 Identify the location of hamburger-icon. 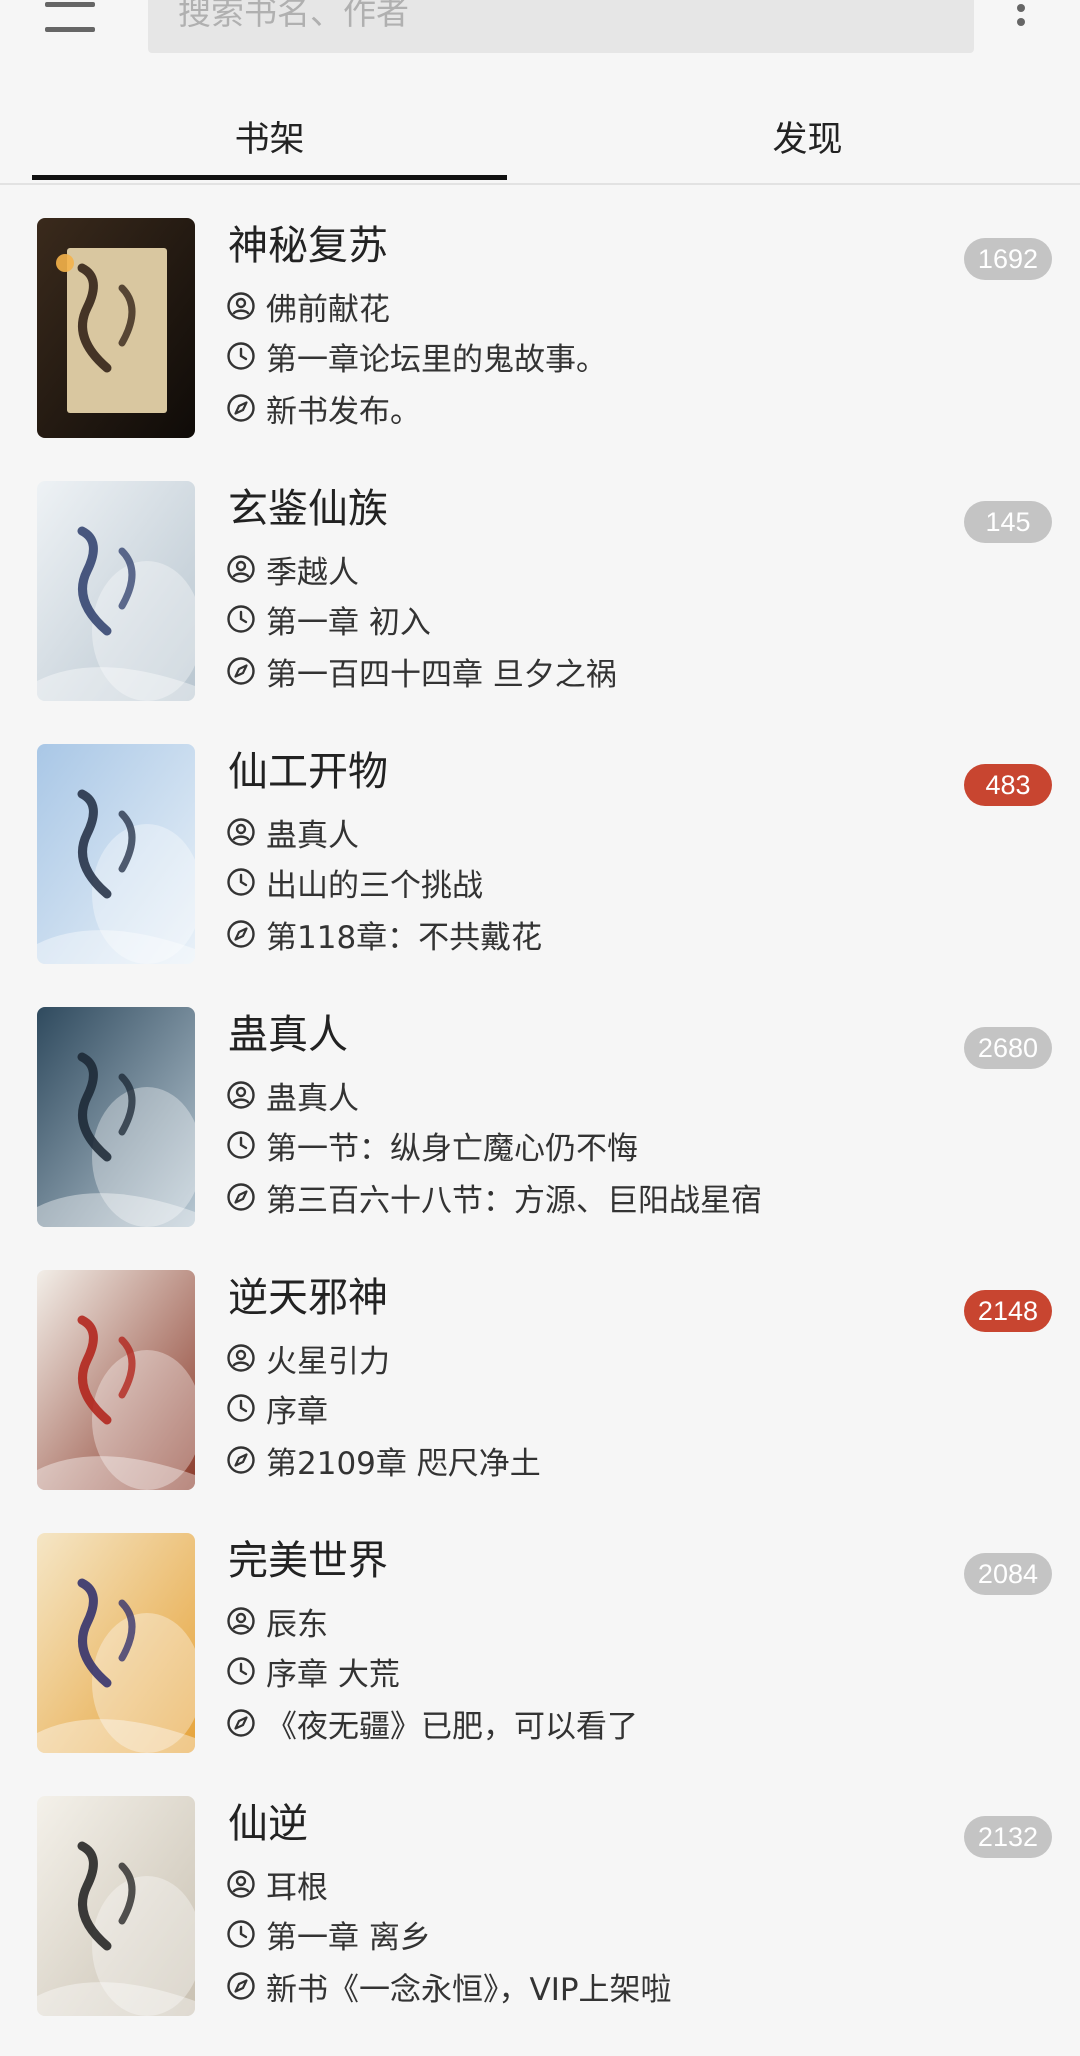
(72, 18).